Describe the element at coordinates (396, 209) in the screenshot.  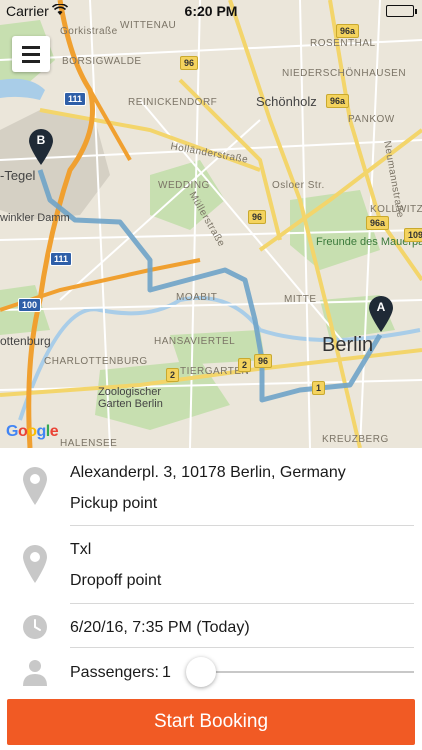
I see `map-label-kollwitzkiez: KOLLWITZKIEZ` at that location.